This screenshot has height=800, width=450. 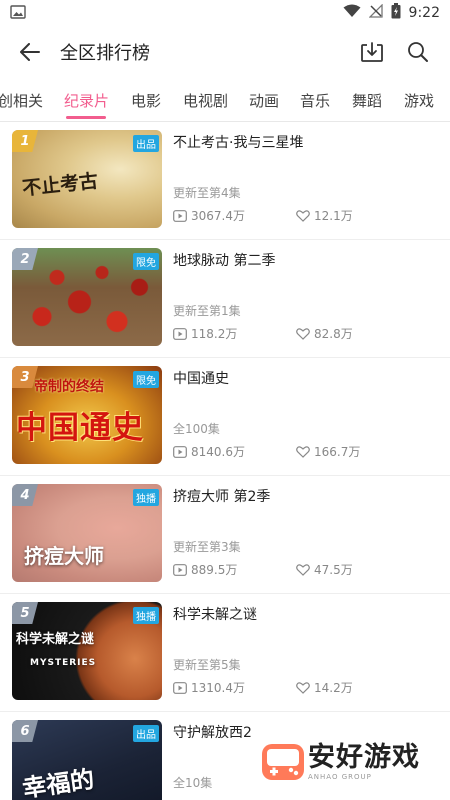 What do you see at coordinates (333, 688) in the screenshot?
I see `like-count-value: 14.2万` at bounding box center [333, 688].